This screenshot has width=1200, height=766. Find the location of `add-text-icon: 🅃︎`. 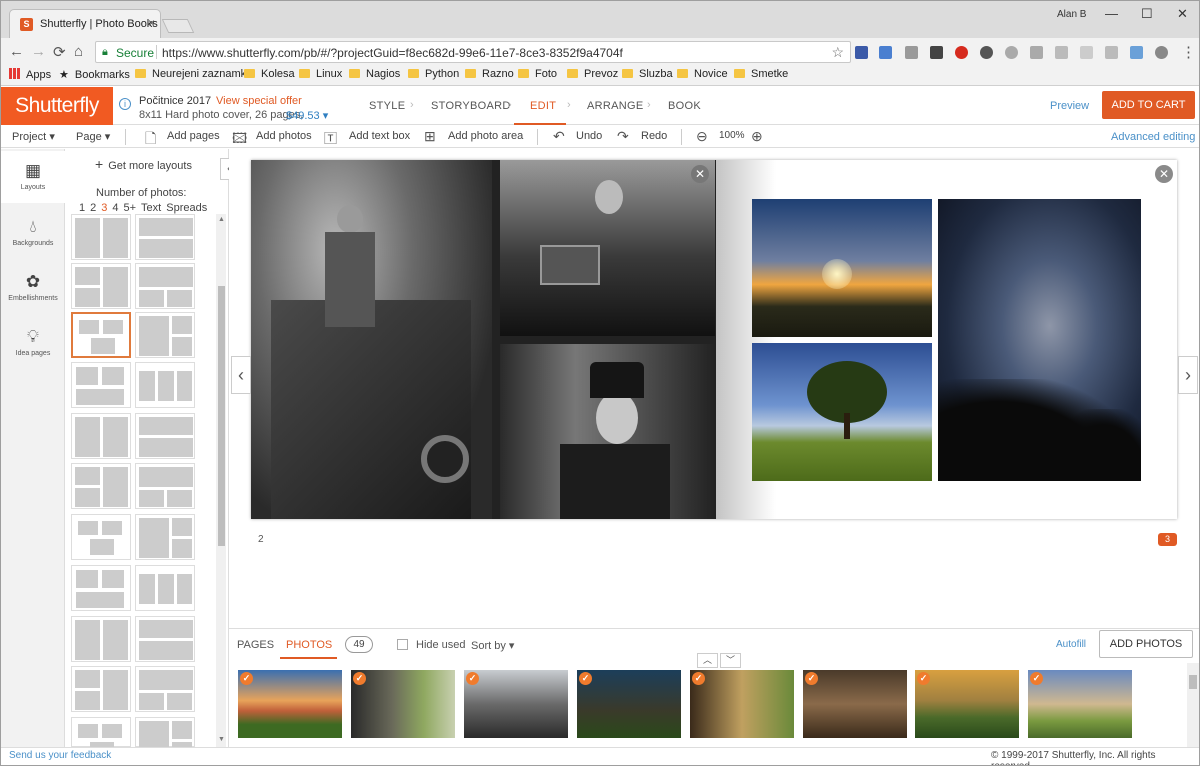

add-text-icon: 🅃︎ is located at coordinates (330, 137).